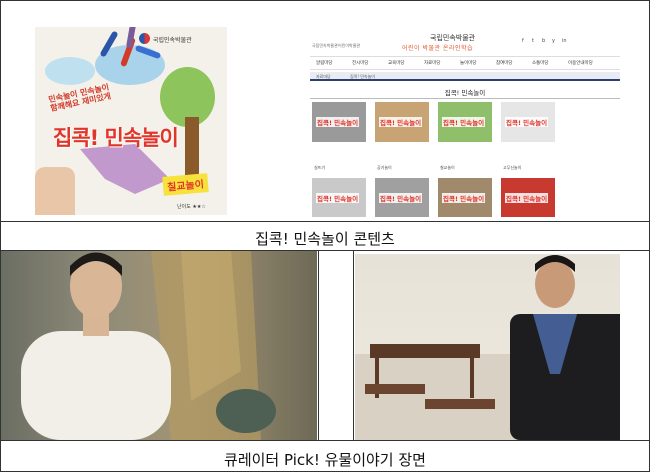  I want to click on poster-sticker: 칠교놀이, so click(185, 184).